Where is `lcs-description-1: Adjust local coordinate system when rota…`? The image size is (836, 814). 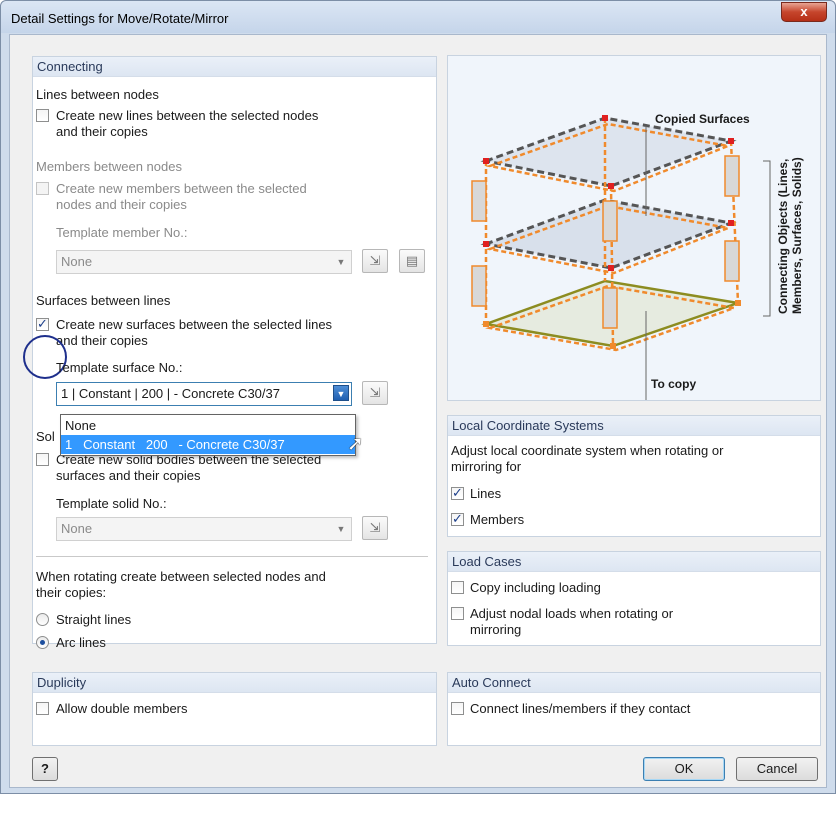 lcs-description-1: Adjust local coordinate system when rota… is located at coordinates (587, 450).